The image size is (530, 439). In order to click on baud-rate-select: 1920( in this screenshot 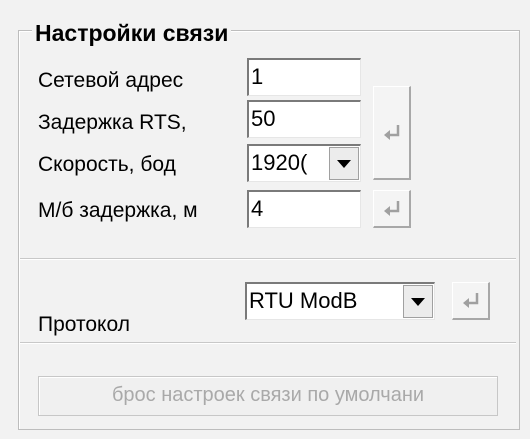, I will do `click(304, 163)`.